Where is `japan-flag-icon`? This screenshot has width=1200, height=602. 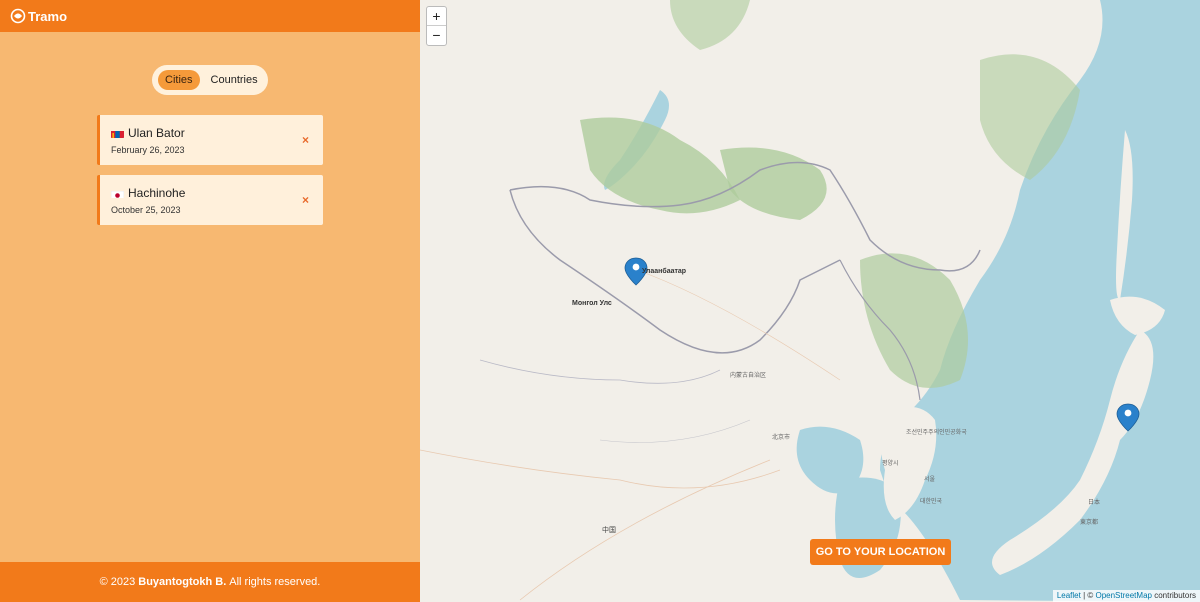
japan-flag-icon is located at coordinates (117, 193).